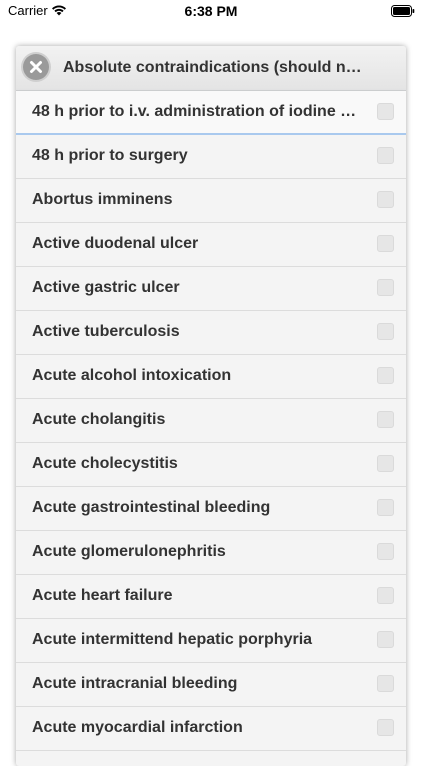 This screenshot has height=766, width=422. I want to click on list-item: Active duodenal ulcer, so click(211, 245).